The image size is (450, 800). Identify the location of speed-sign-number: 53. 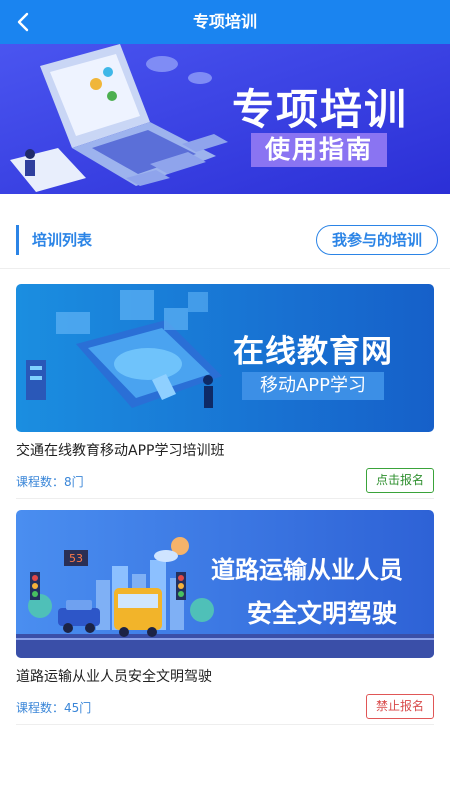
(76, 558).